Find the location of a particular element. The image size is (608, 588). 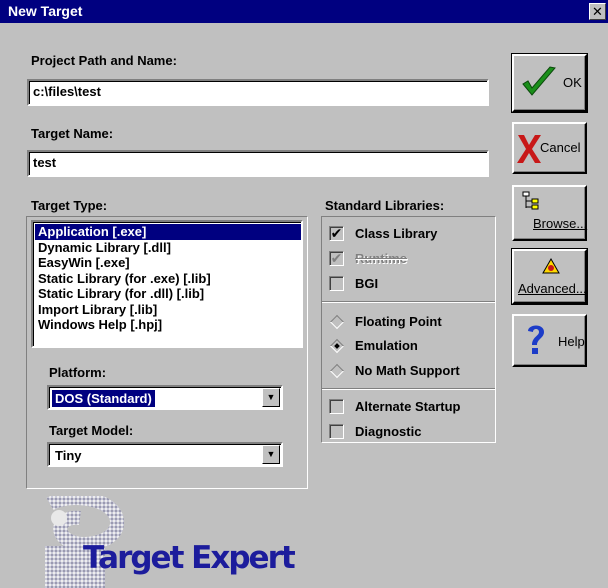

target-name-label: Target Name: is located at coordinates (72, 133).